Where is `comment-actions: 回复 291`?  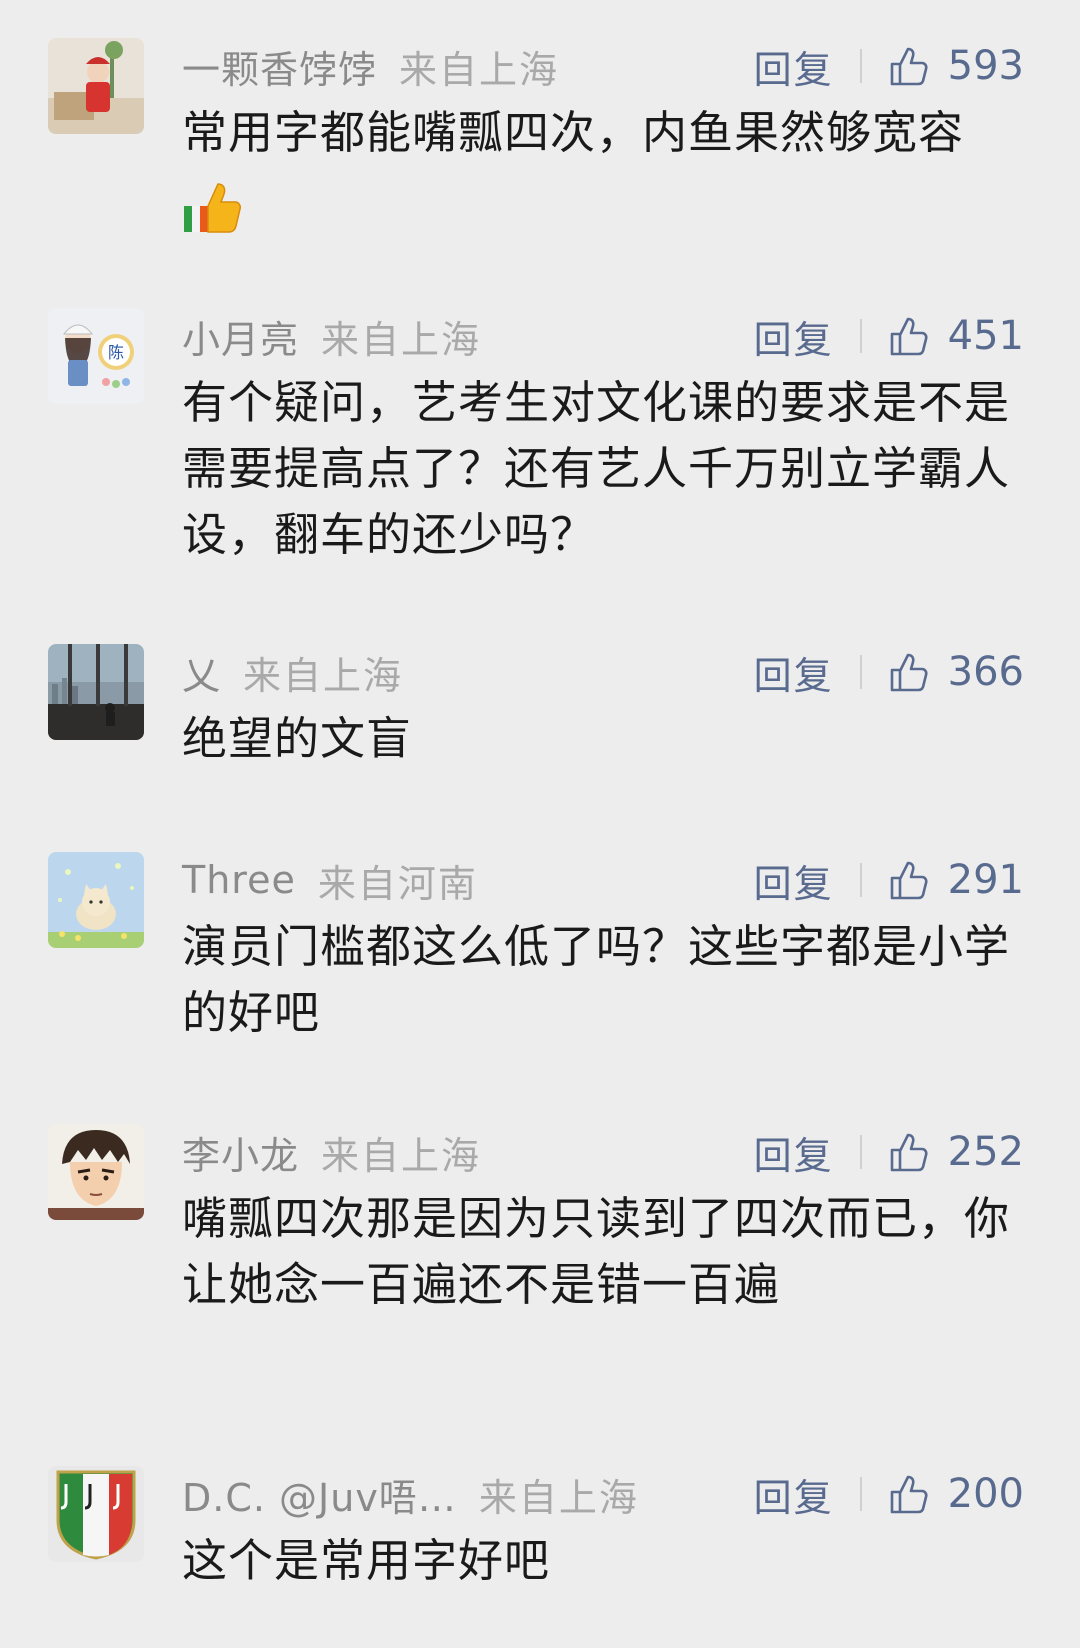 comment-actions: 回复 291 is located at coordinates (889, 880).